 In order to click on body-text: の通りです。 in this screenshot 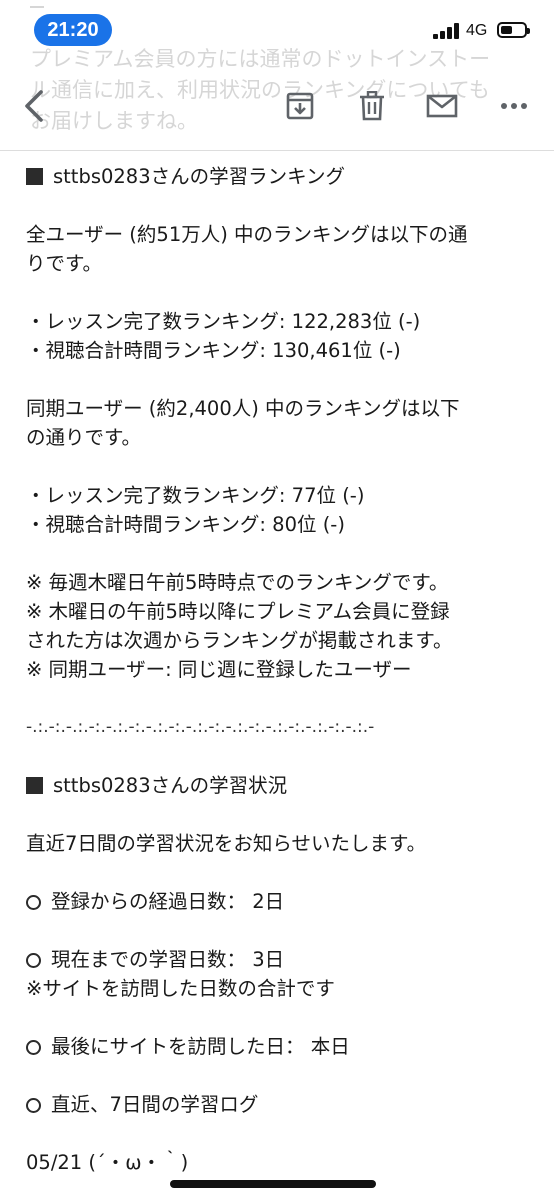, I will do `click(84, 437)`.